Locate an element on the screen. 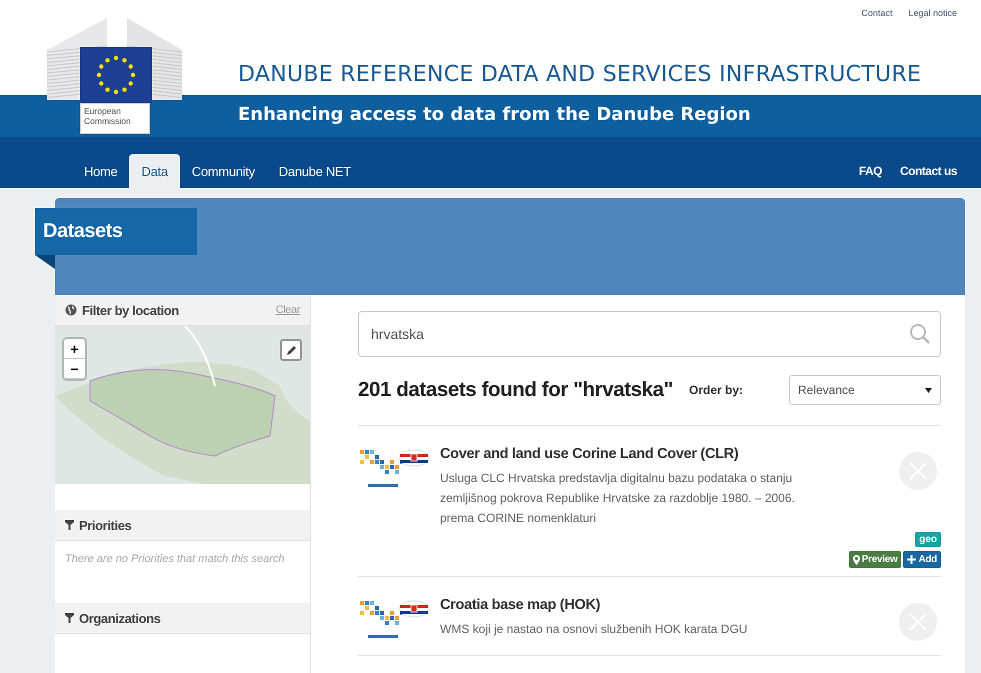  dataset-description: WMS koji je nastao na osnovi službenih HOK karata DGU is located at coordinates (594, 629).